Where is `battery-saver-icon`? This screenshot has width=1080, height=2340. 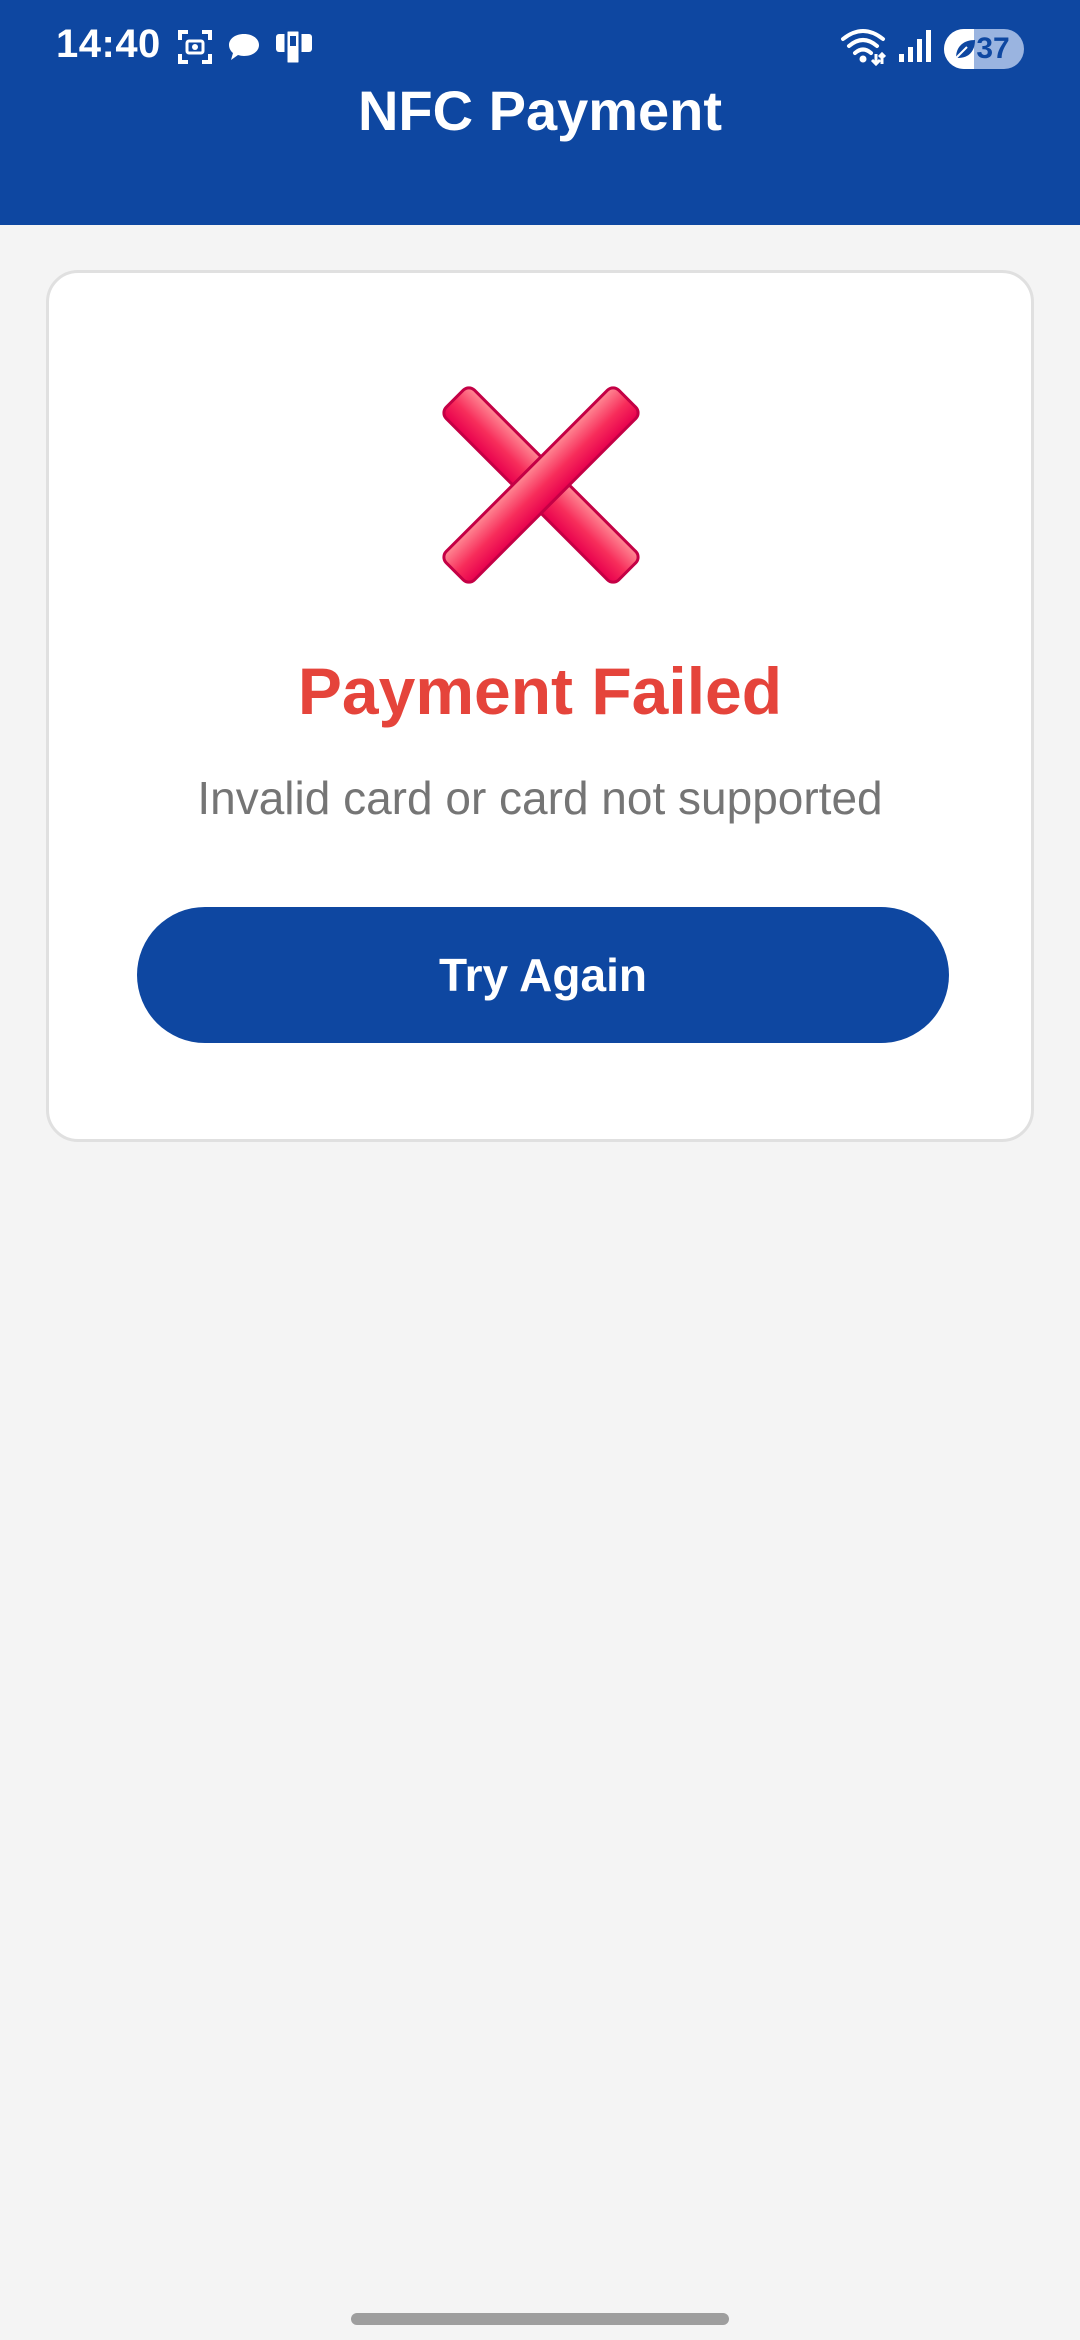 battery-saver-icon is located at coordinates (965, 51).